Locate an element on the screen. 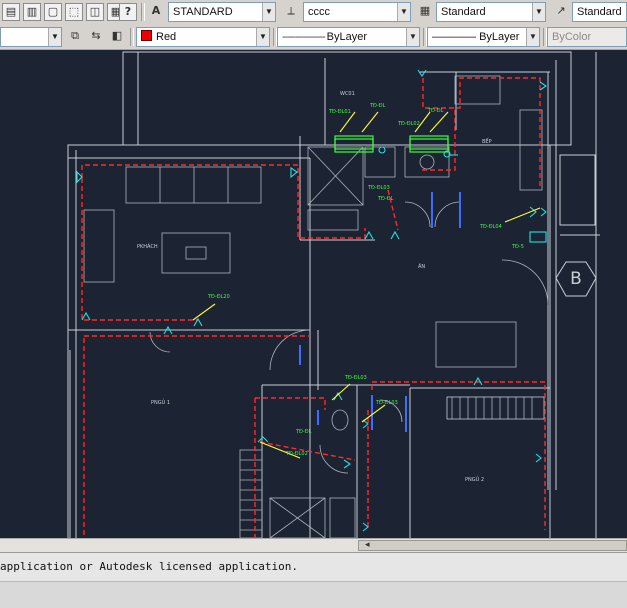 This screenshot has height=608, width=627. lineweight-combo: ———— ByLayer ▼ is located at coordinates (483, 37).